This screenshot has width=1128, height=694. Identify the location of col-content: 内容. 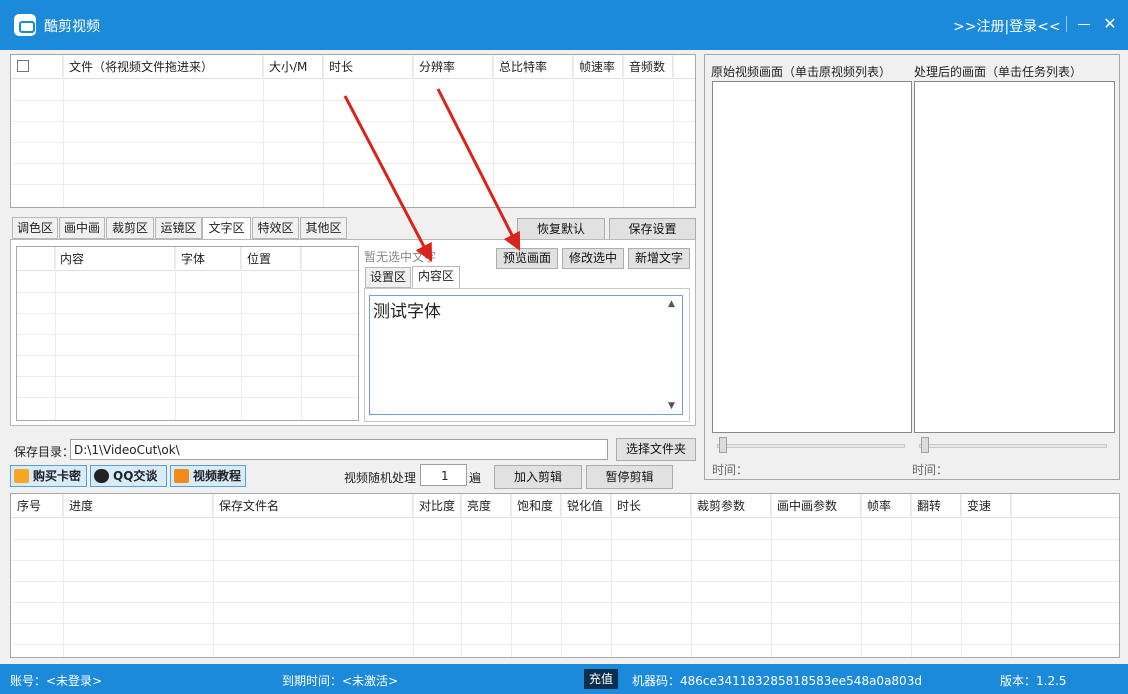
(115, 259).